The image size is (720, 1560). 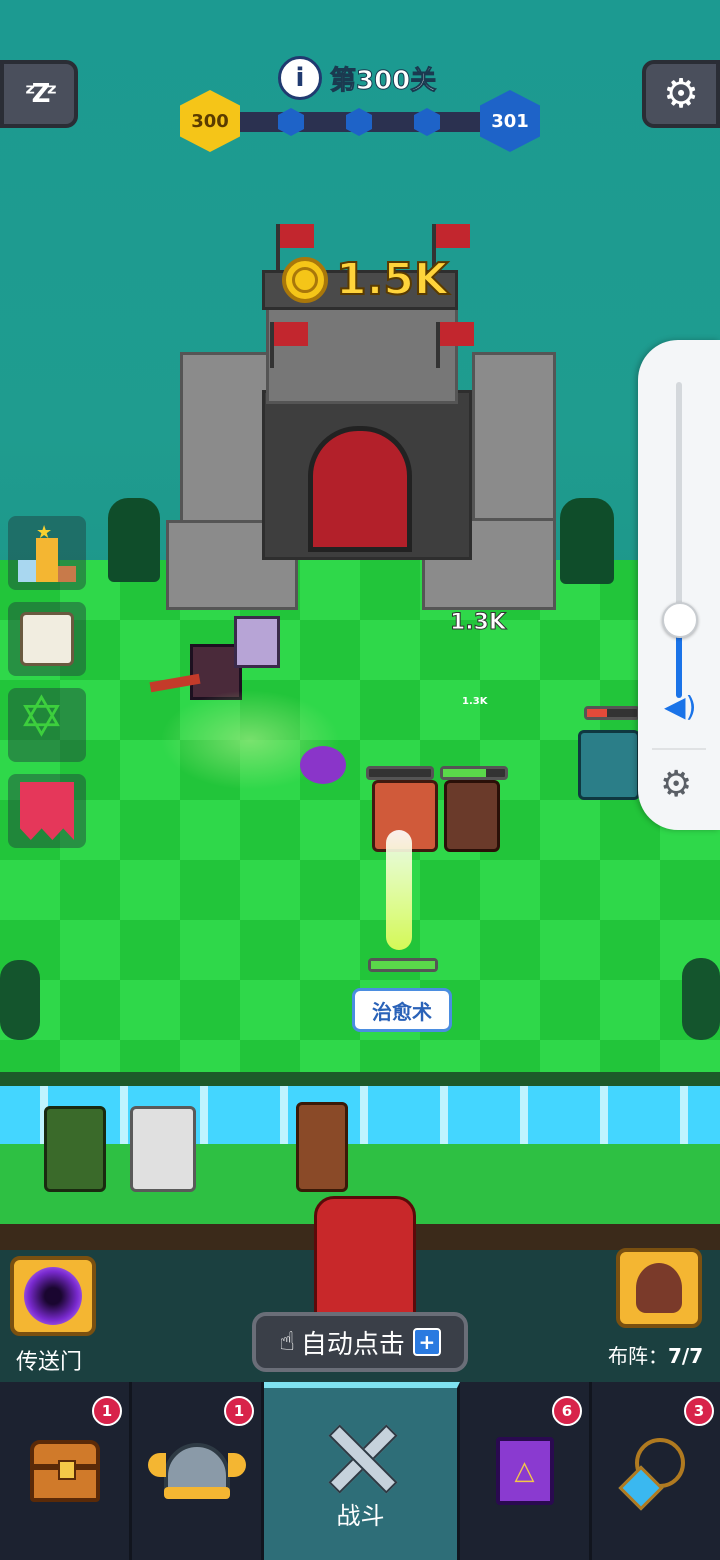 I want to click on settings-gear-icon: ⚙, so click(x=676, y=784).